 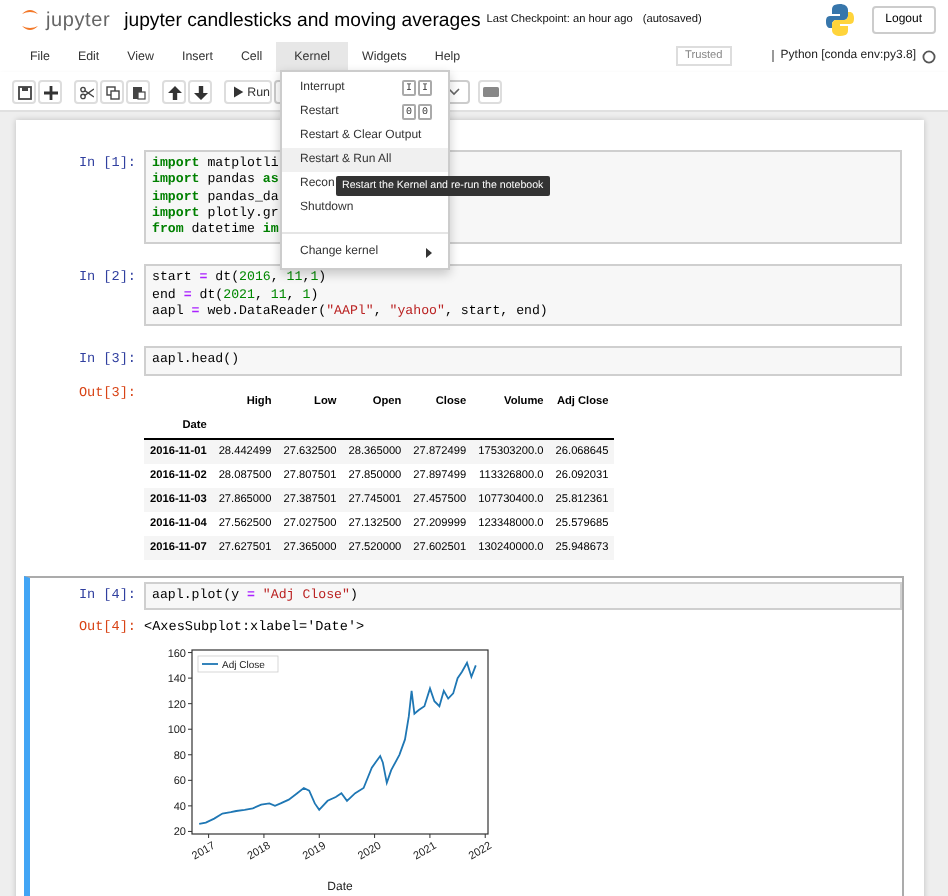 I want to click on copy-button, so click(x=112, y=92).